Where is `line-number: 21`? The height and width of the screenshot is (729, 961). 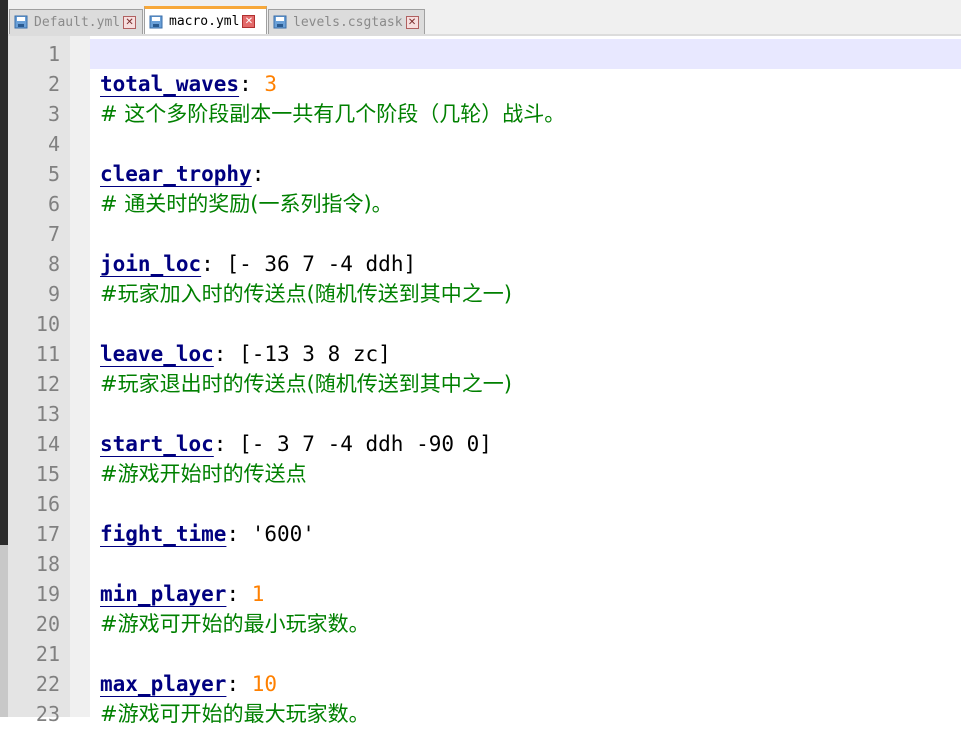 line-number: 21 is located at coordinates (47, 654).